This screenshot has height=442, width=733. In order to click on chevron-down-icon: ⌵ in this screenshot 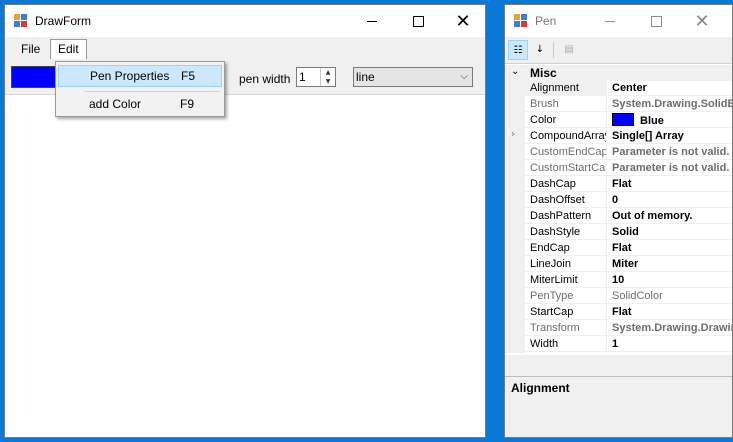, I will do `click(464, 76)`.